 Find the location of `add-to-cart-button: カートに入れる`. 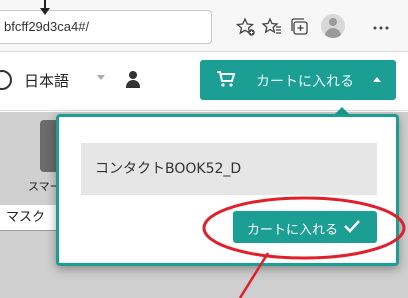

add-to-cart-button: カートに入れる is located at coordinates (305, 227).